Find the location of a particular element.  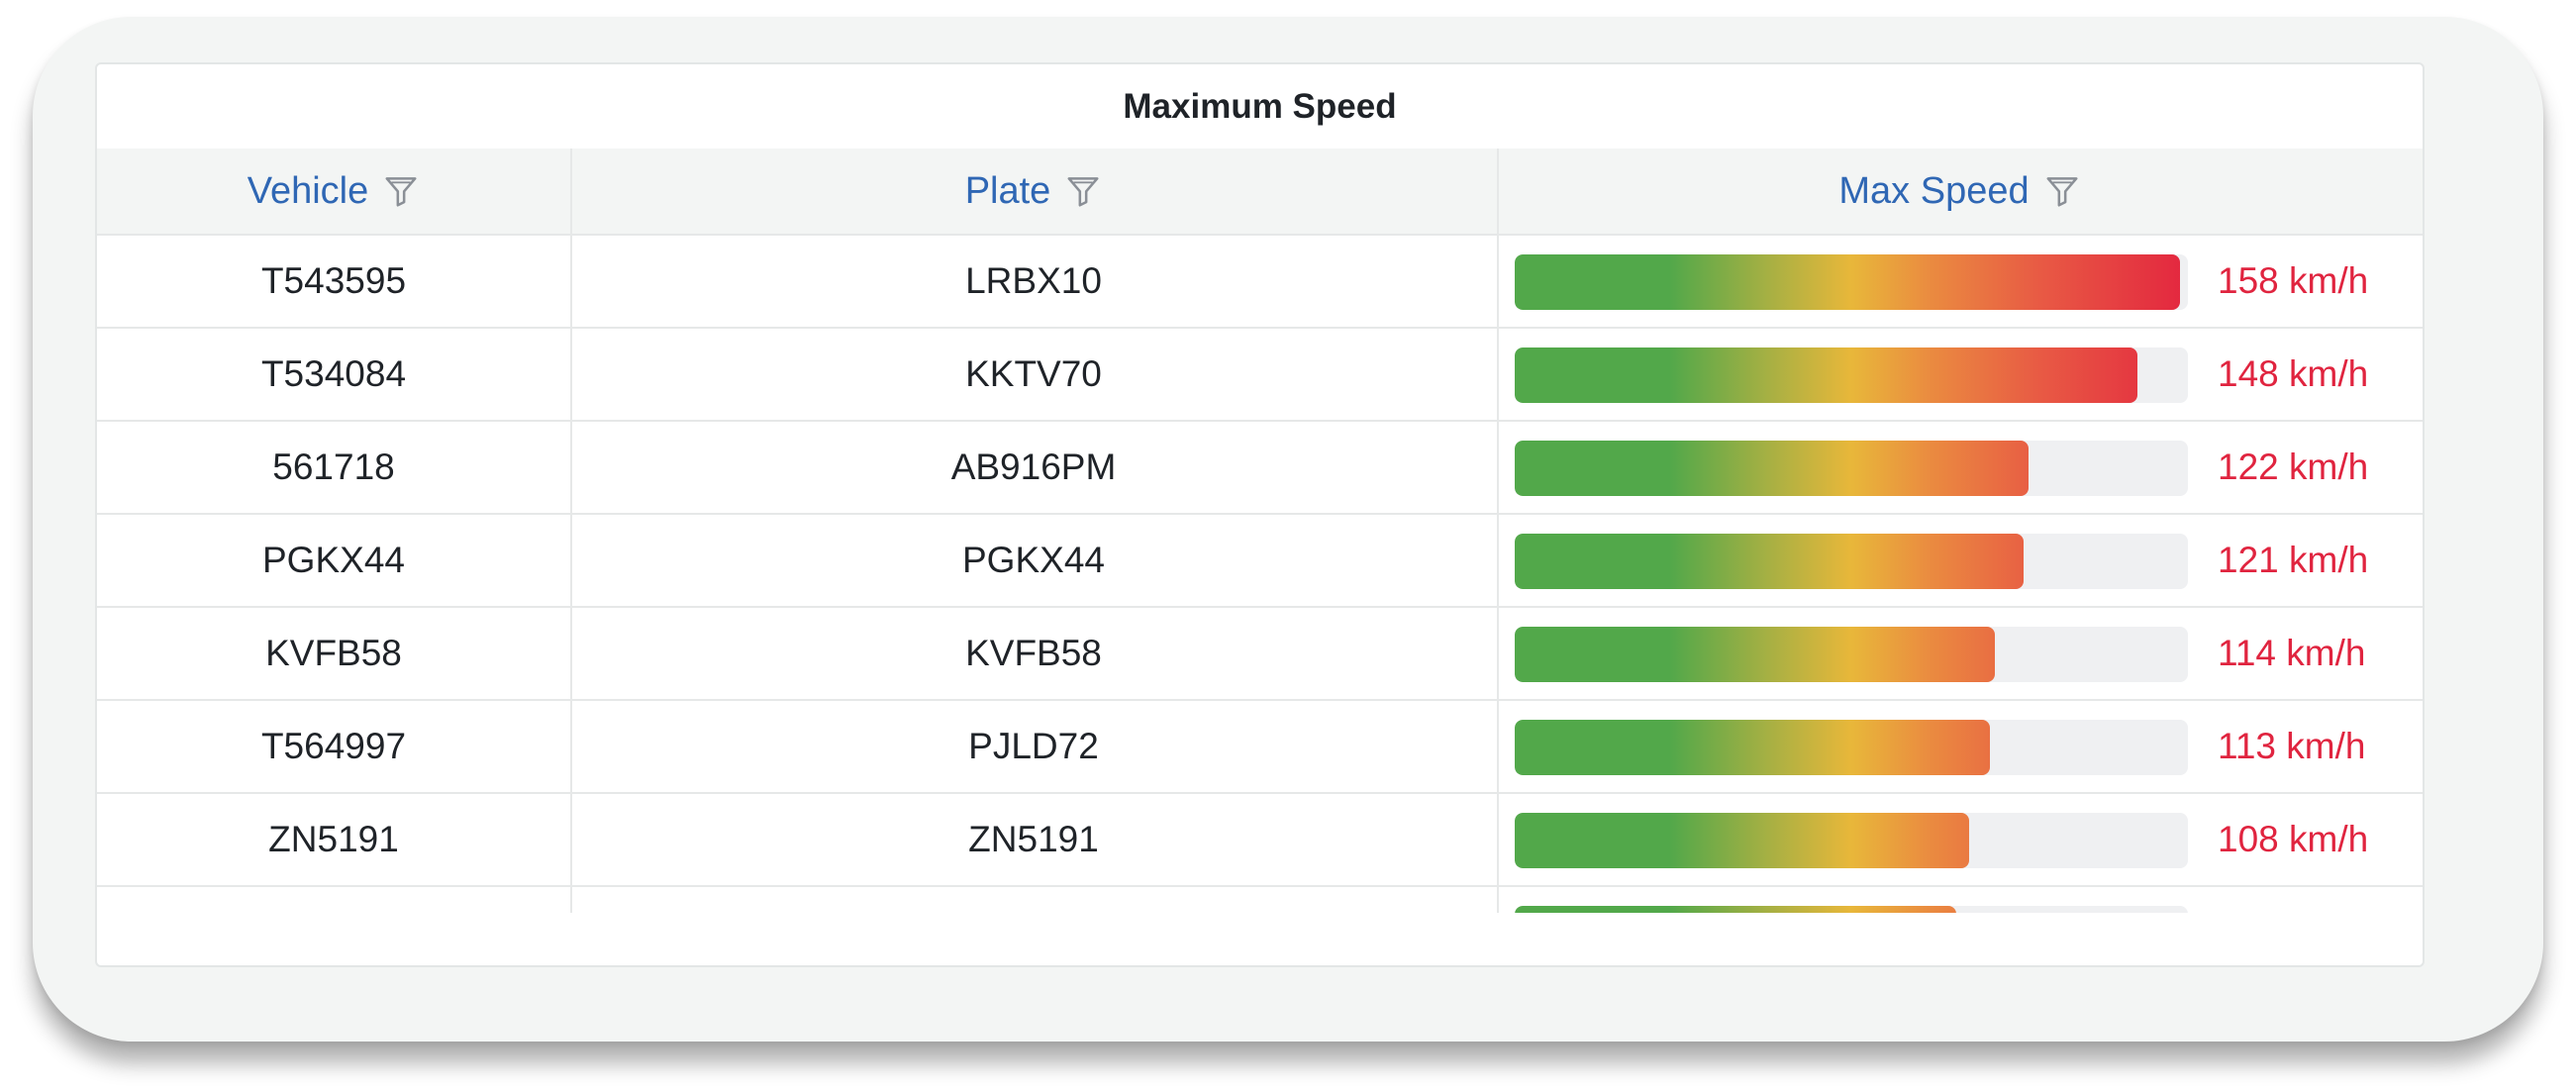

table-row: KVFB58 KVFB58 114 km/h is located at coordinates (1260, 652).